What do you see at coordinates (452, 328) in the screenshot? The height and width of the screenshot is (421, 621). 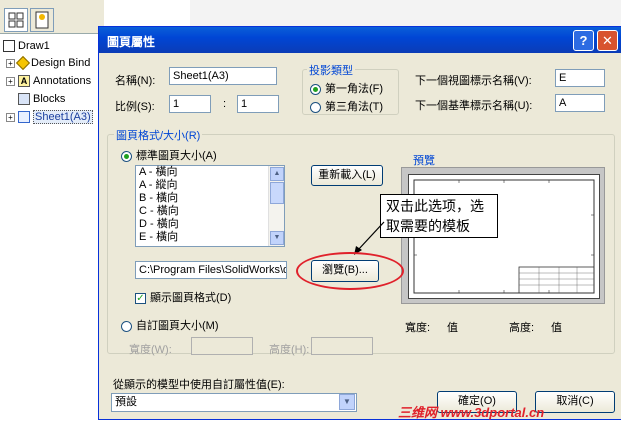 I see `preview-width-value: 值` at bounding box center [452, 328].